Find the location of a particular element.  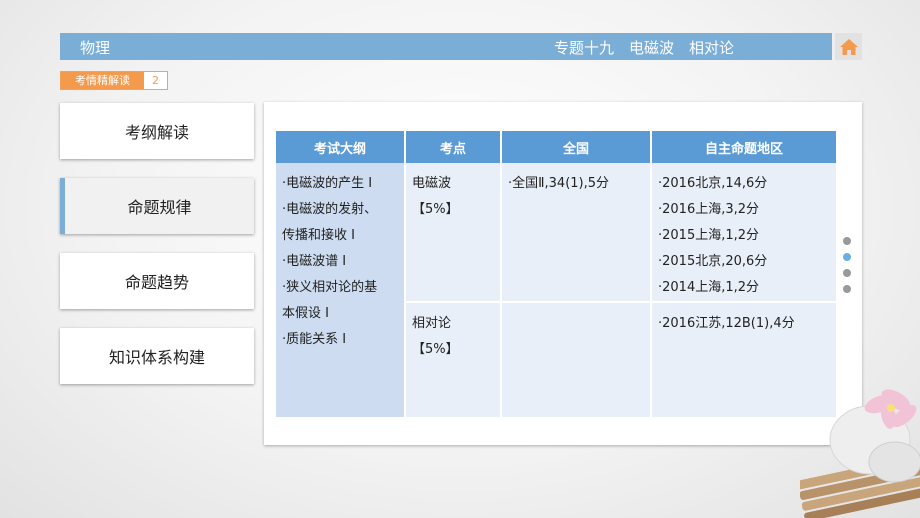

regional-item: ·2016北京,14,6分 is located at coordinates (713, 183).